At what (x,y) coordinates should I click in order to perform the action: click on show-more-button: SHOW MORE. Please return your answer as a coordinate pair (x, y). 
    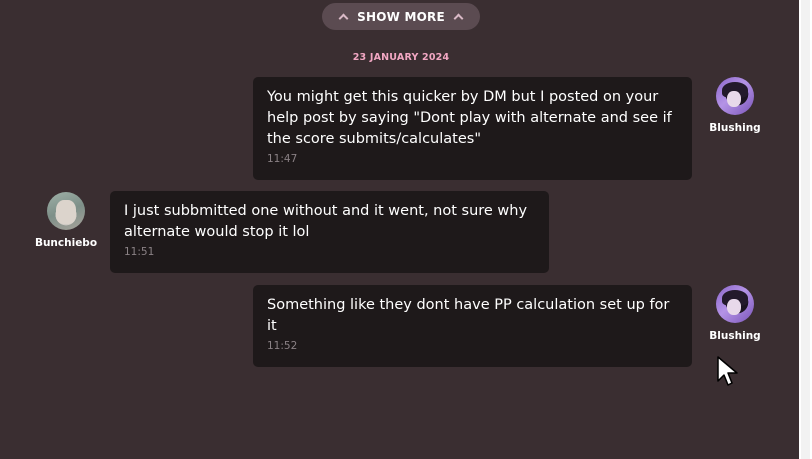
    Looking at the image, I should click on (401, 16).